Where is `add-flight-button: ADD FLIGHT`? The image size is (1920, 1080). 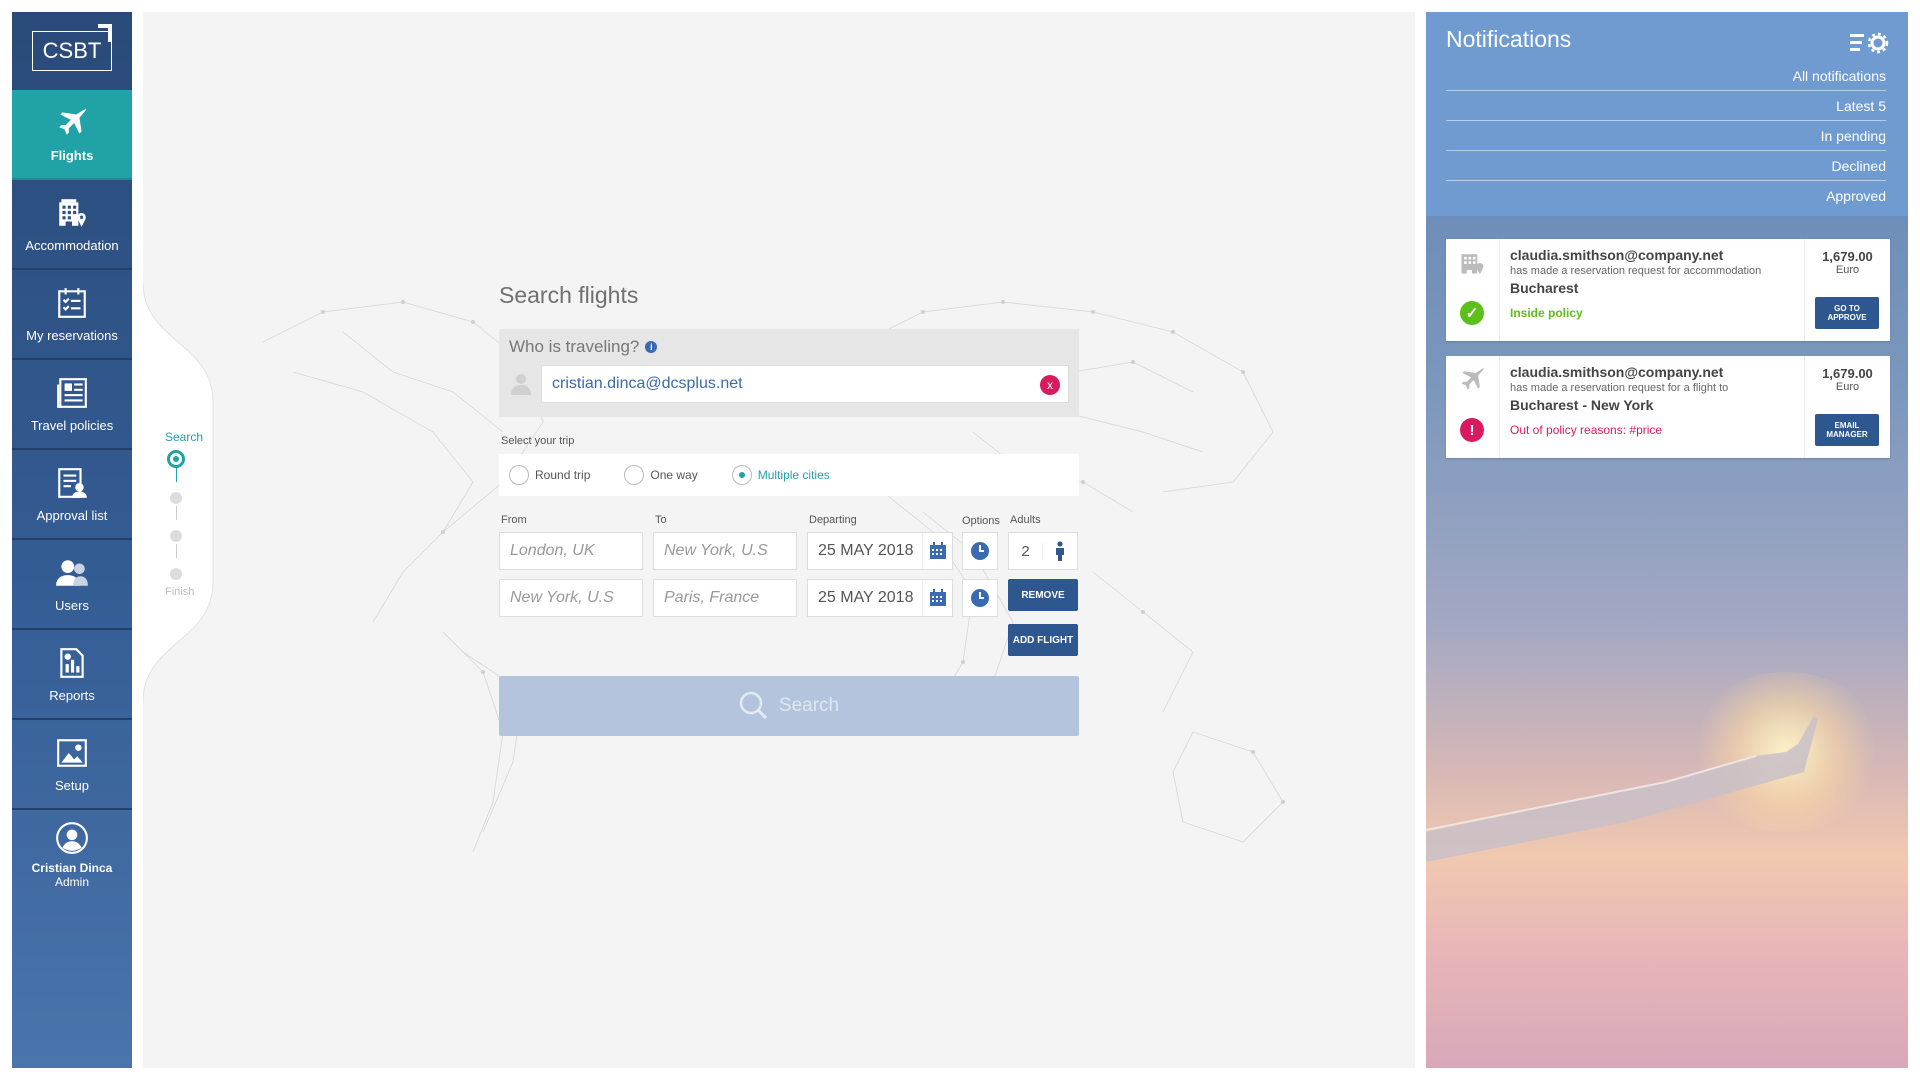 add-flight-button: ADD FLIGHT is located at coordinates (1043, 640).